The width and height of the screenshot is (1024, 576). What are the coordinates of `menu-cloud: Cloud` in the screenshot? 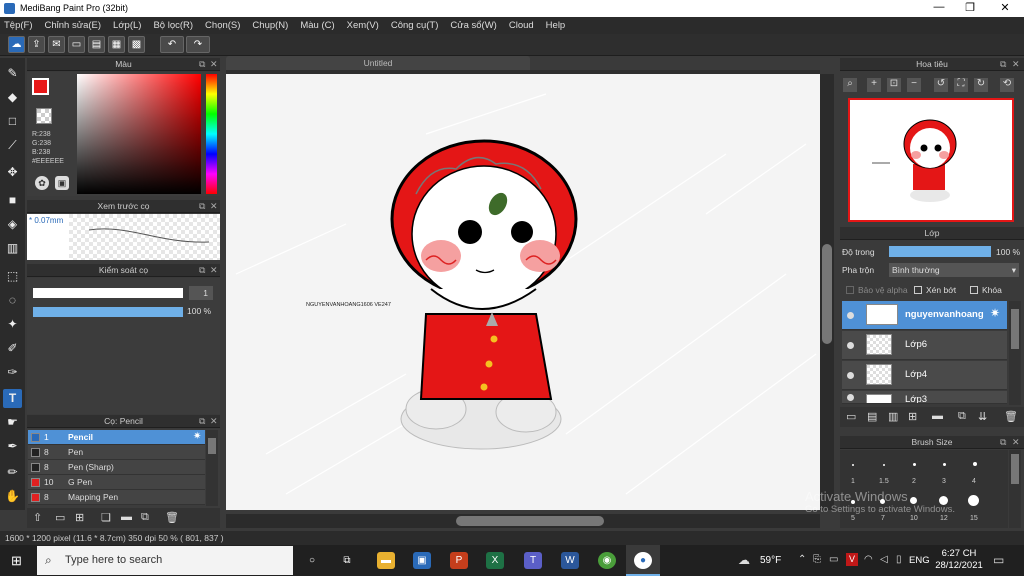 It's located at (524, 25).